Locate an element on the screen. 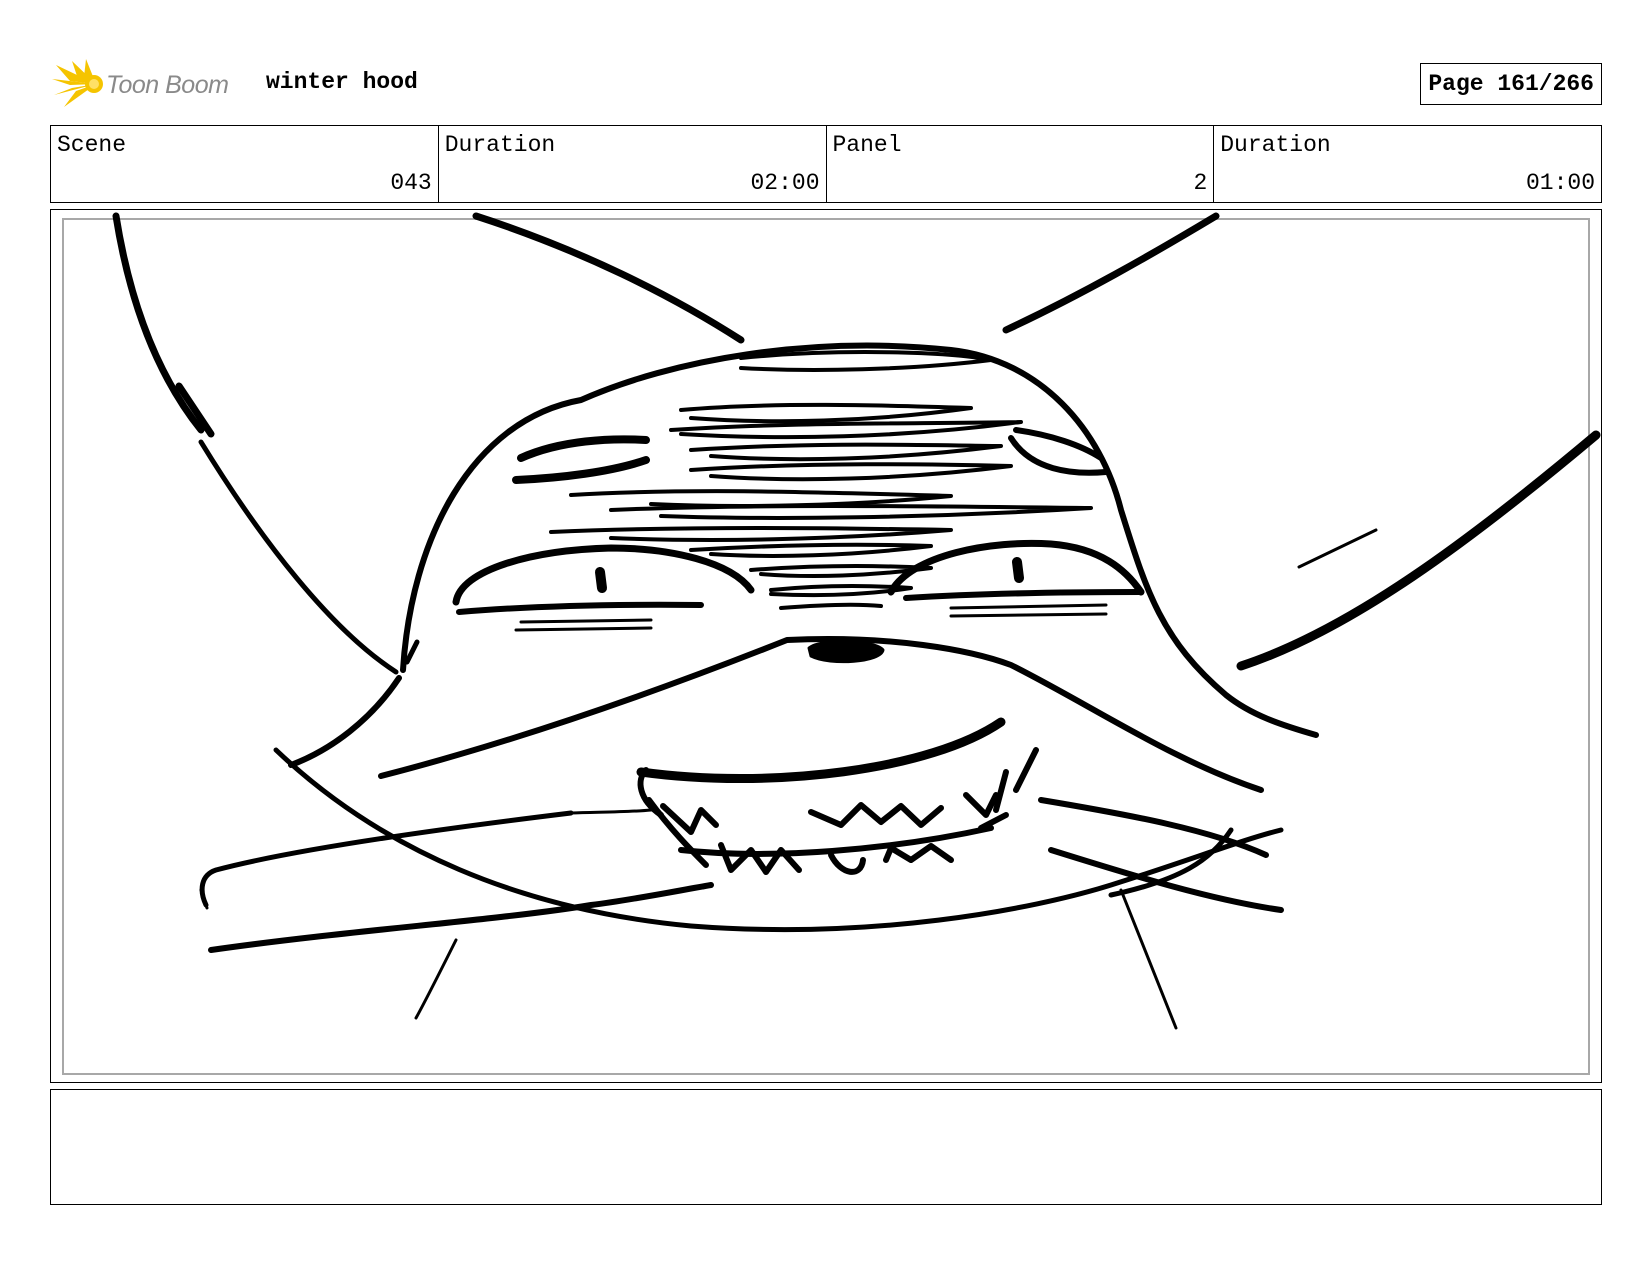  toon-boom-logo: Toon Boom is located at coordinates (150, 83).